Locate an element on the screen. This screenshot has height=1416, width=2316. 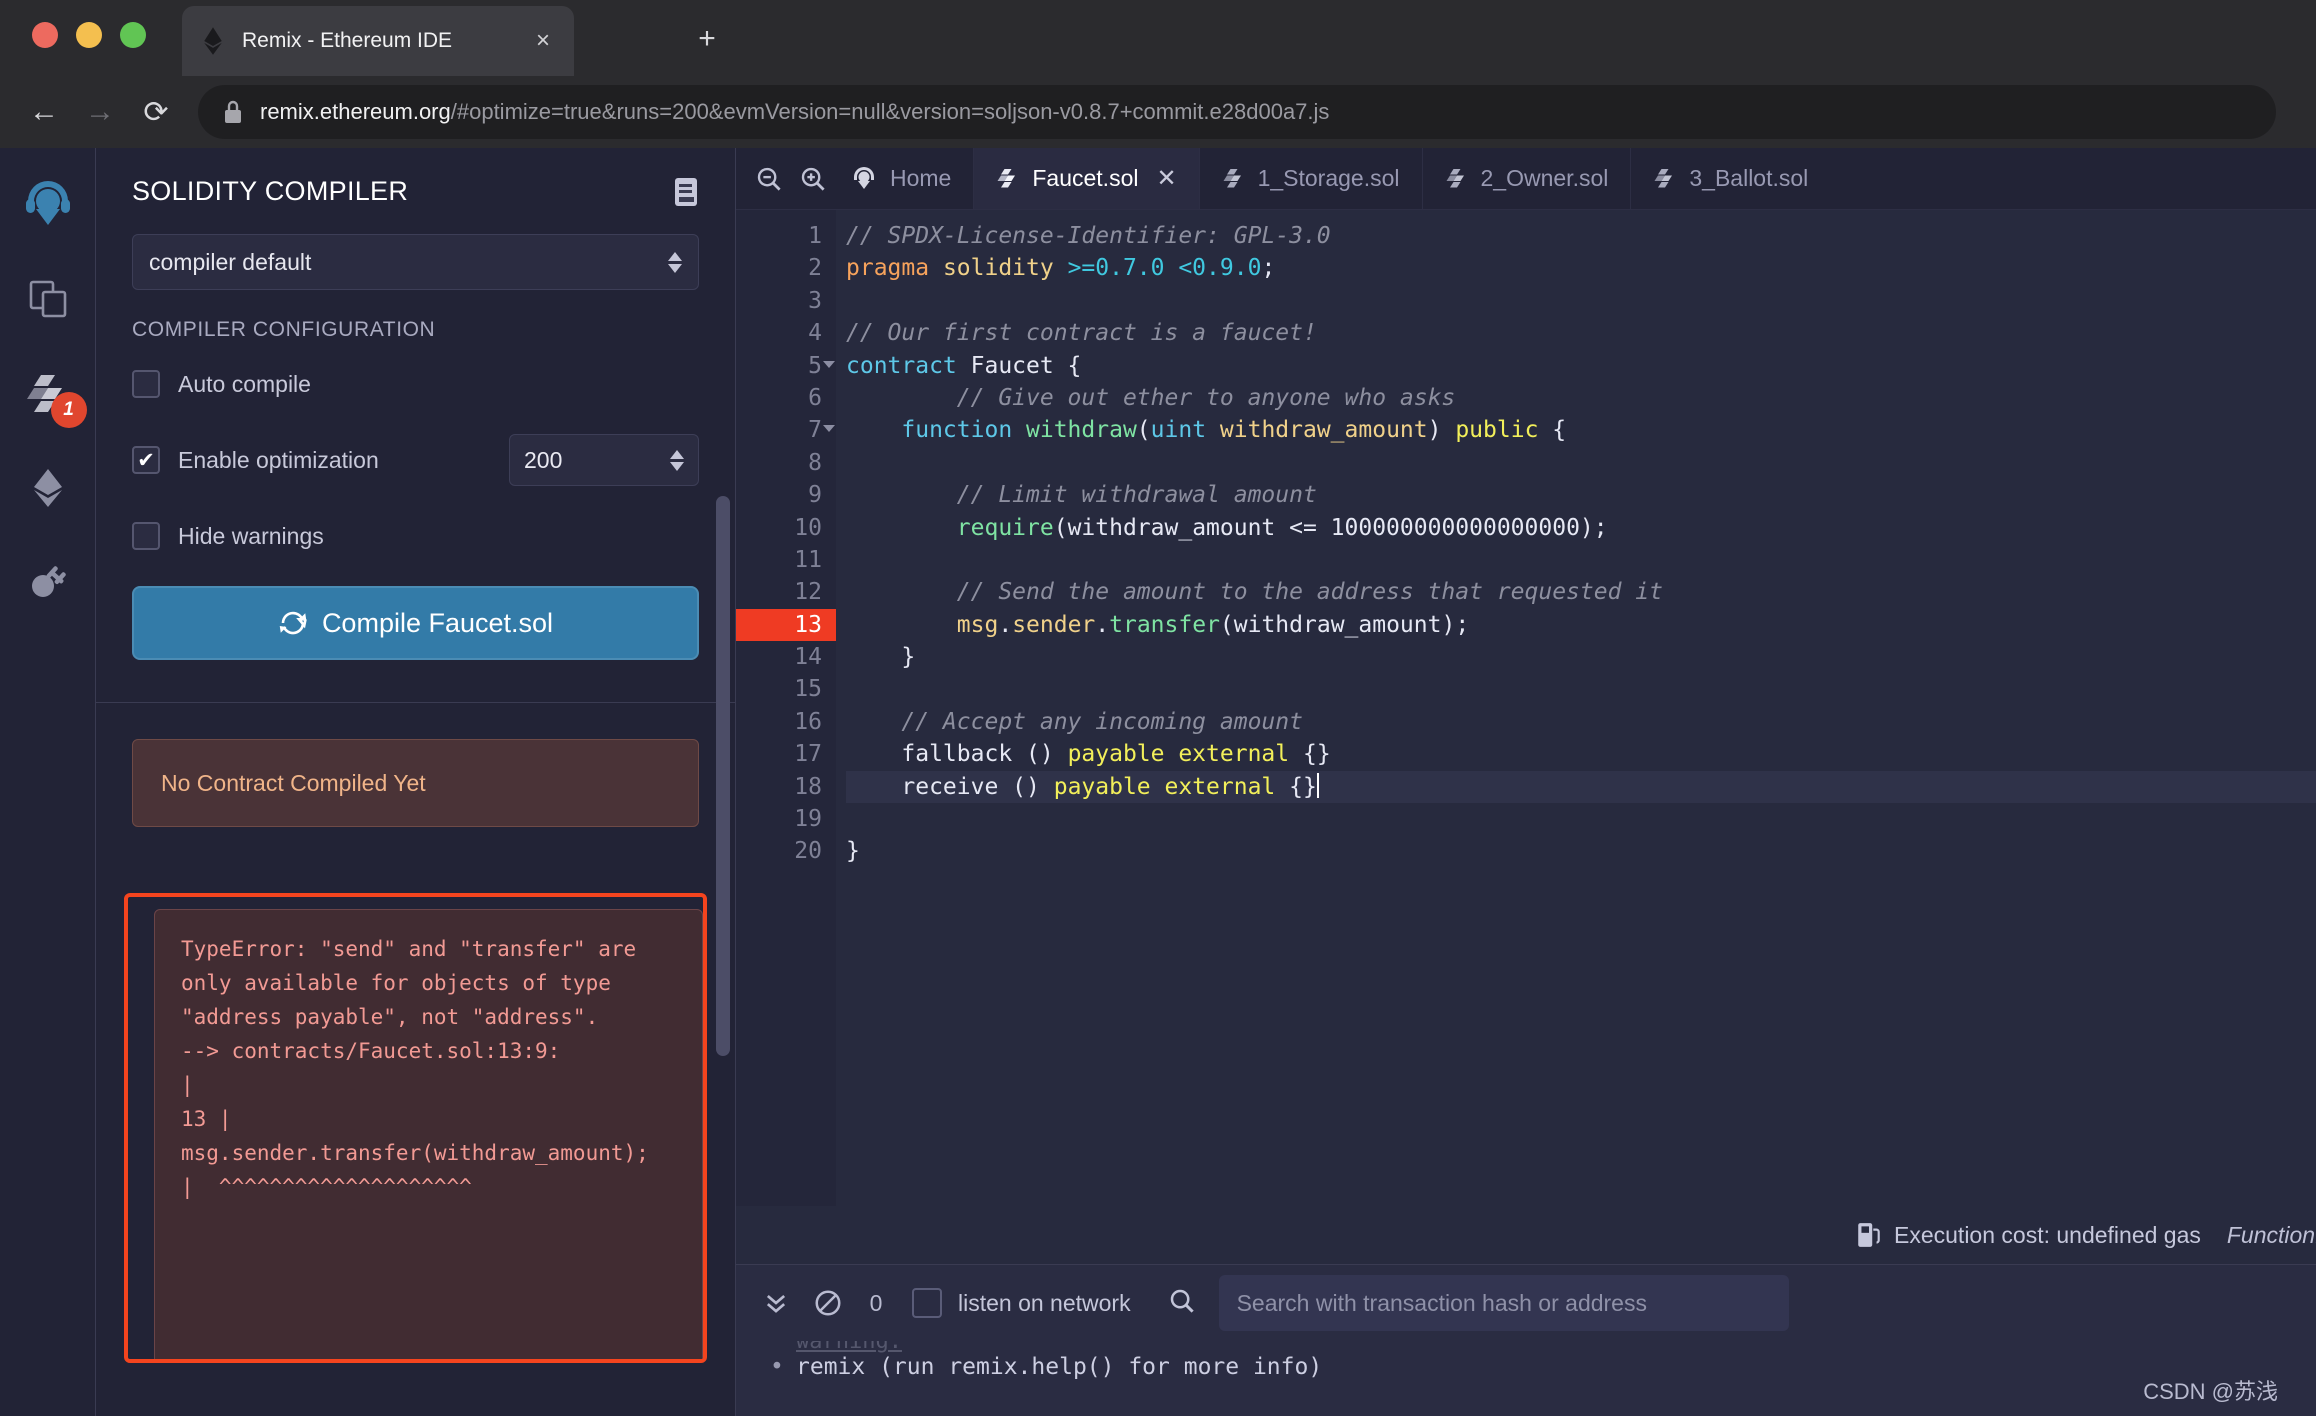
editor-tab-1-storage-sol: 1_Storage.sol is located at coordinates (1310, 178).